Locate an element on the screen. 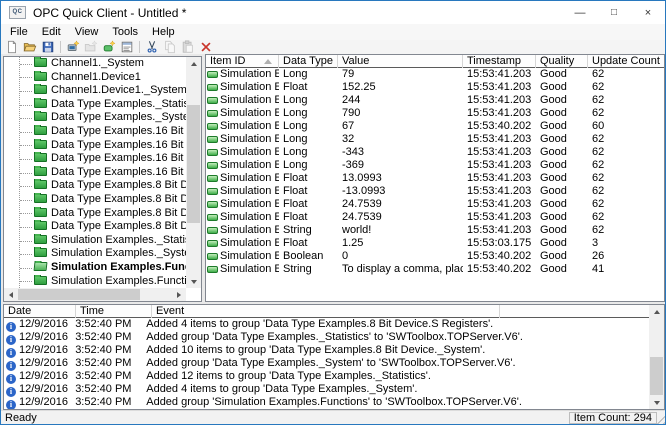 This screenshot has width=666, height=425. menu-item: Tools is located at coordinates (125, 32).